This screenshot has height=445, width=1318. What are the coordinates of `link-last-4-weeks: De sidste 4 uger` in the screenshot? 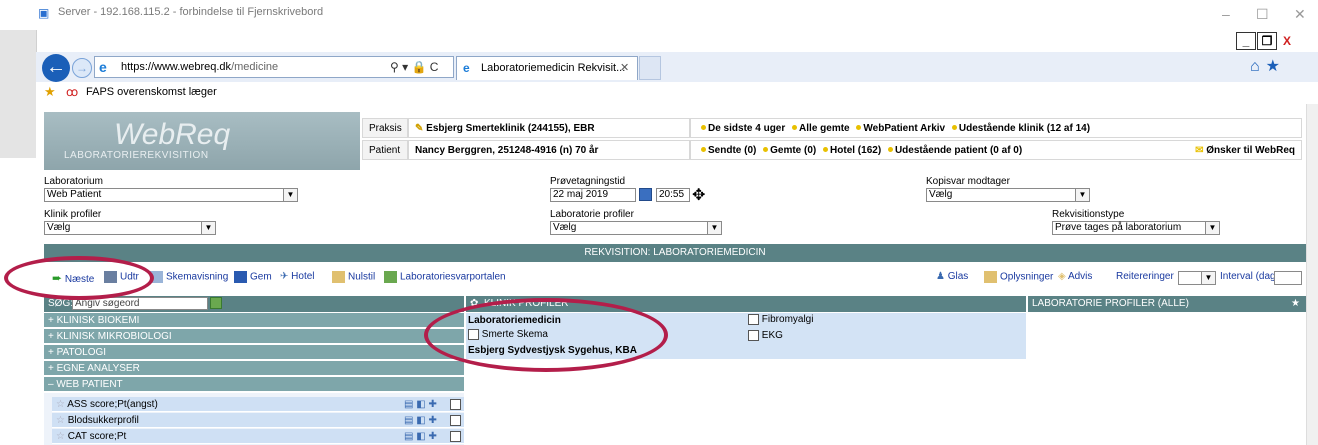 It's located at (746, 128).